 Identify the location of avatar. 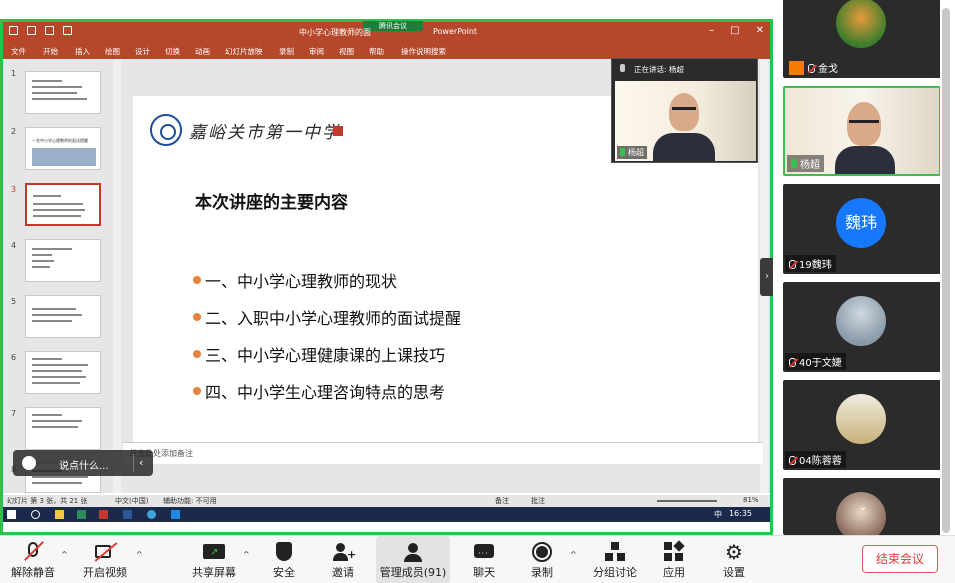
(861, 24).